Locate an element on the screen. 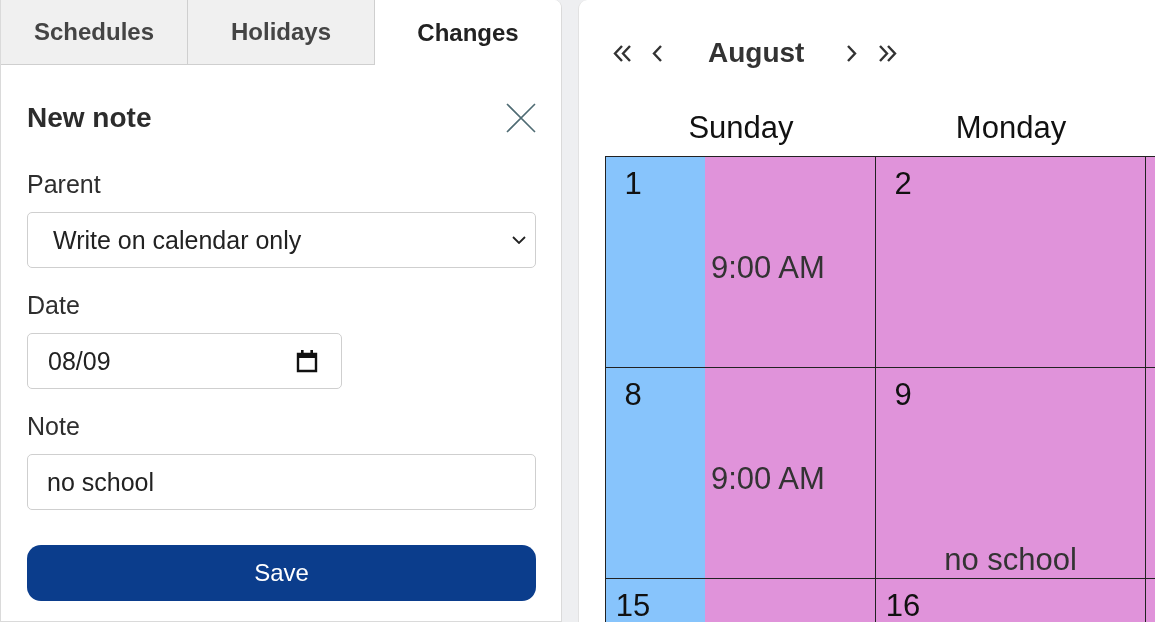 The width and height of the screenshot is (1155, 622). field-label: Note is located at coordinates (53, 426).